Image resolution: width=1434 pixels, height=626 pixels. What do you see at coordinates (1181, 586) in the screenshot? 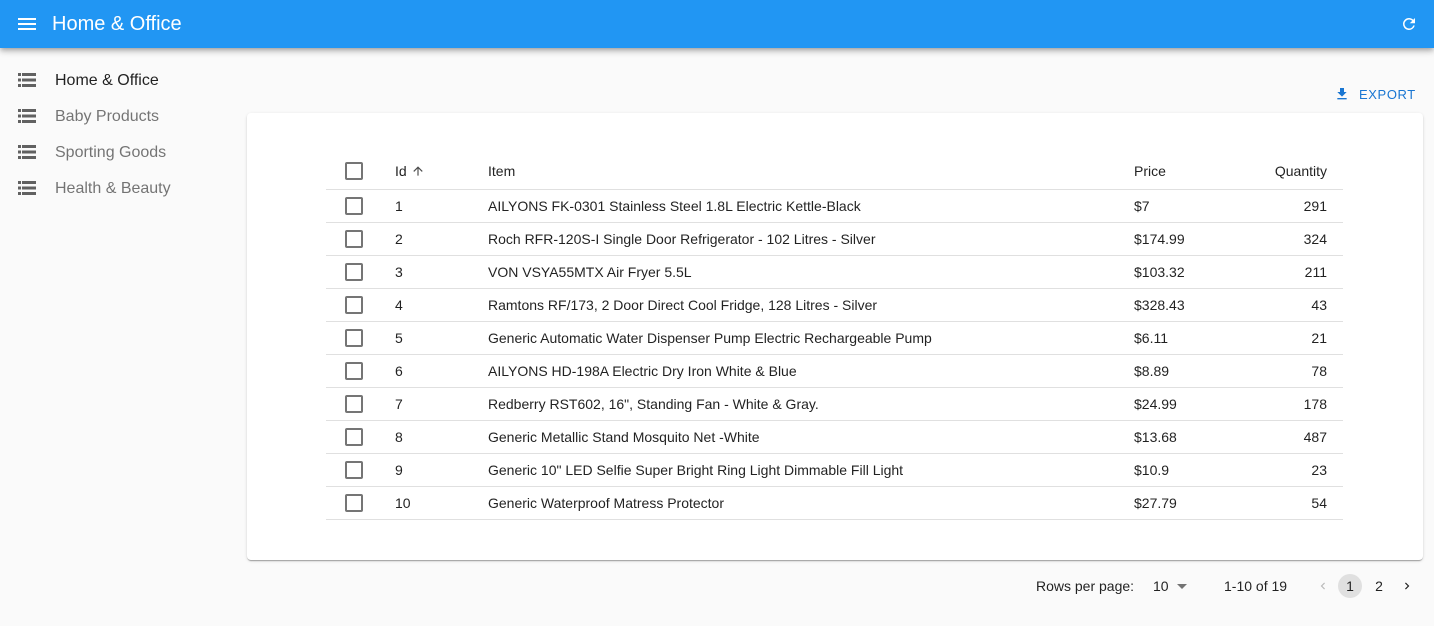
I see `dropdown-caret-icon` at bounding box center [1181, 586].